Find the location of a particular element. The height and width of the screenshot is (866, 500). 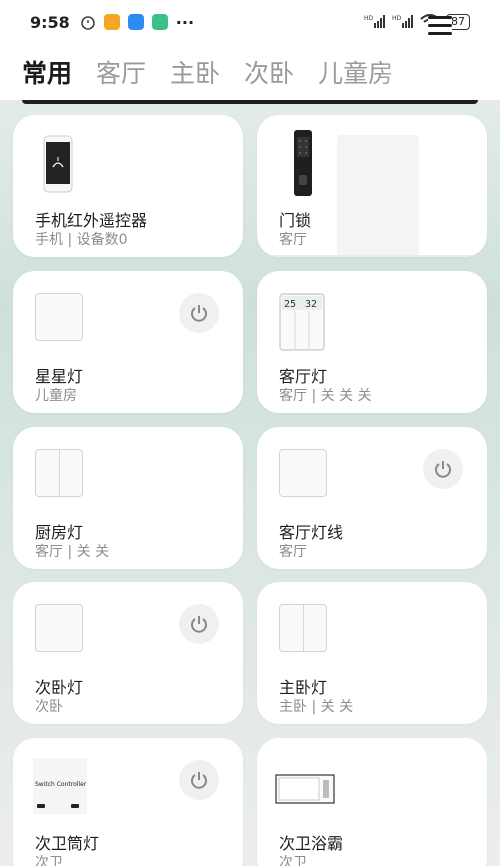

signal-icon: HD is located at coordinates (375, 22).